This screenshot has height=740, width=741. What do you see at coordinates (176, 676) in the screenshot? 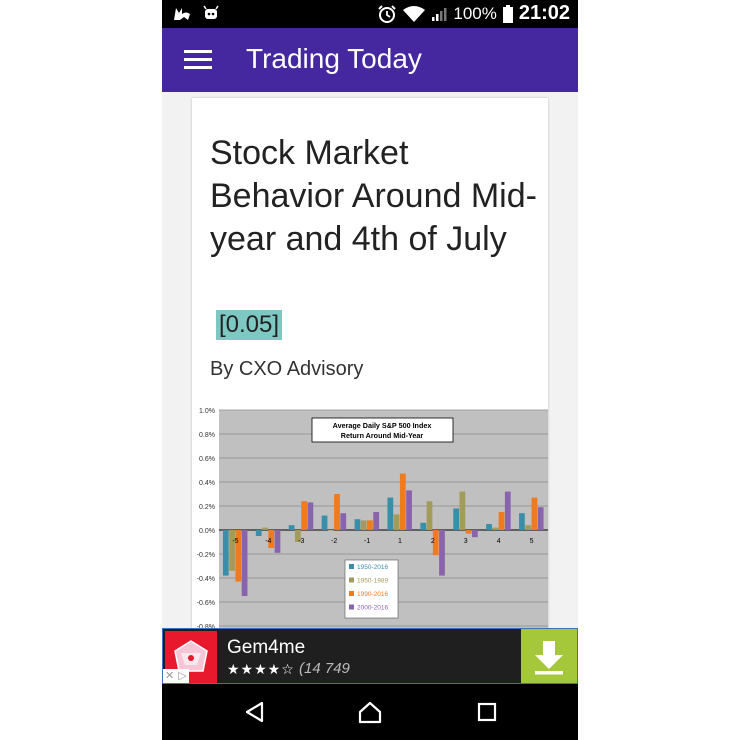
I see `ad-choices: ✕ ▷` at bounding box center [176, 676].